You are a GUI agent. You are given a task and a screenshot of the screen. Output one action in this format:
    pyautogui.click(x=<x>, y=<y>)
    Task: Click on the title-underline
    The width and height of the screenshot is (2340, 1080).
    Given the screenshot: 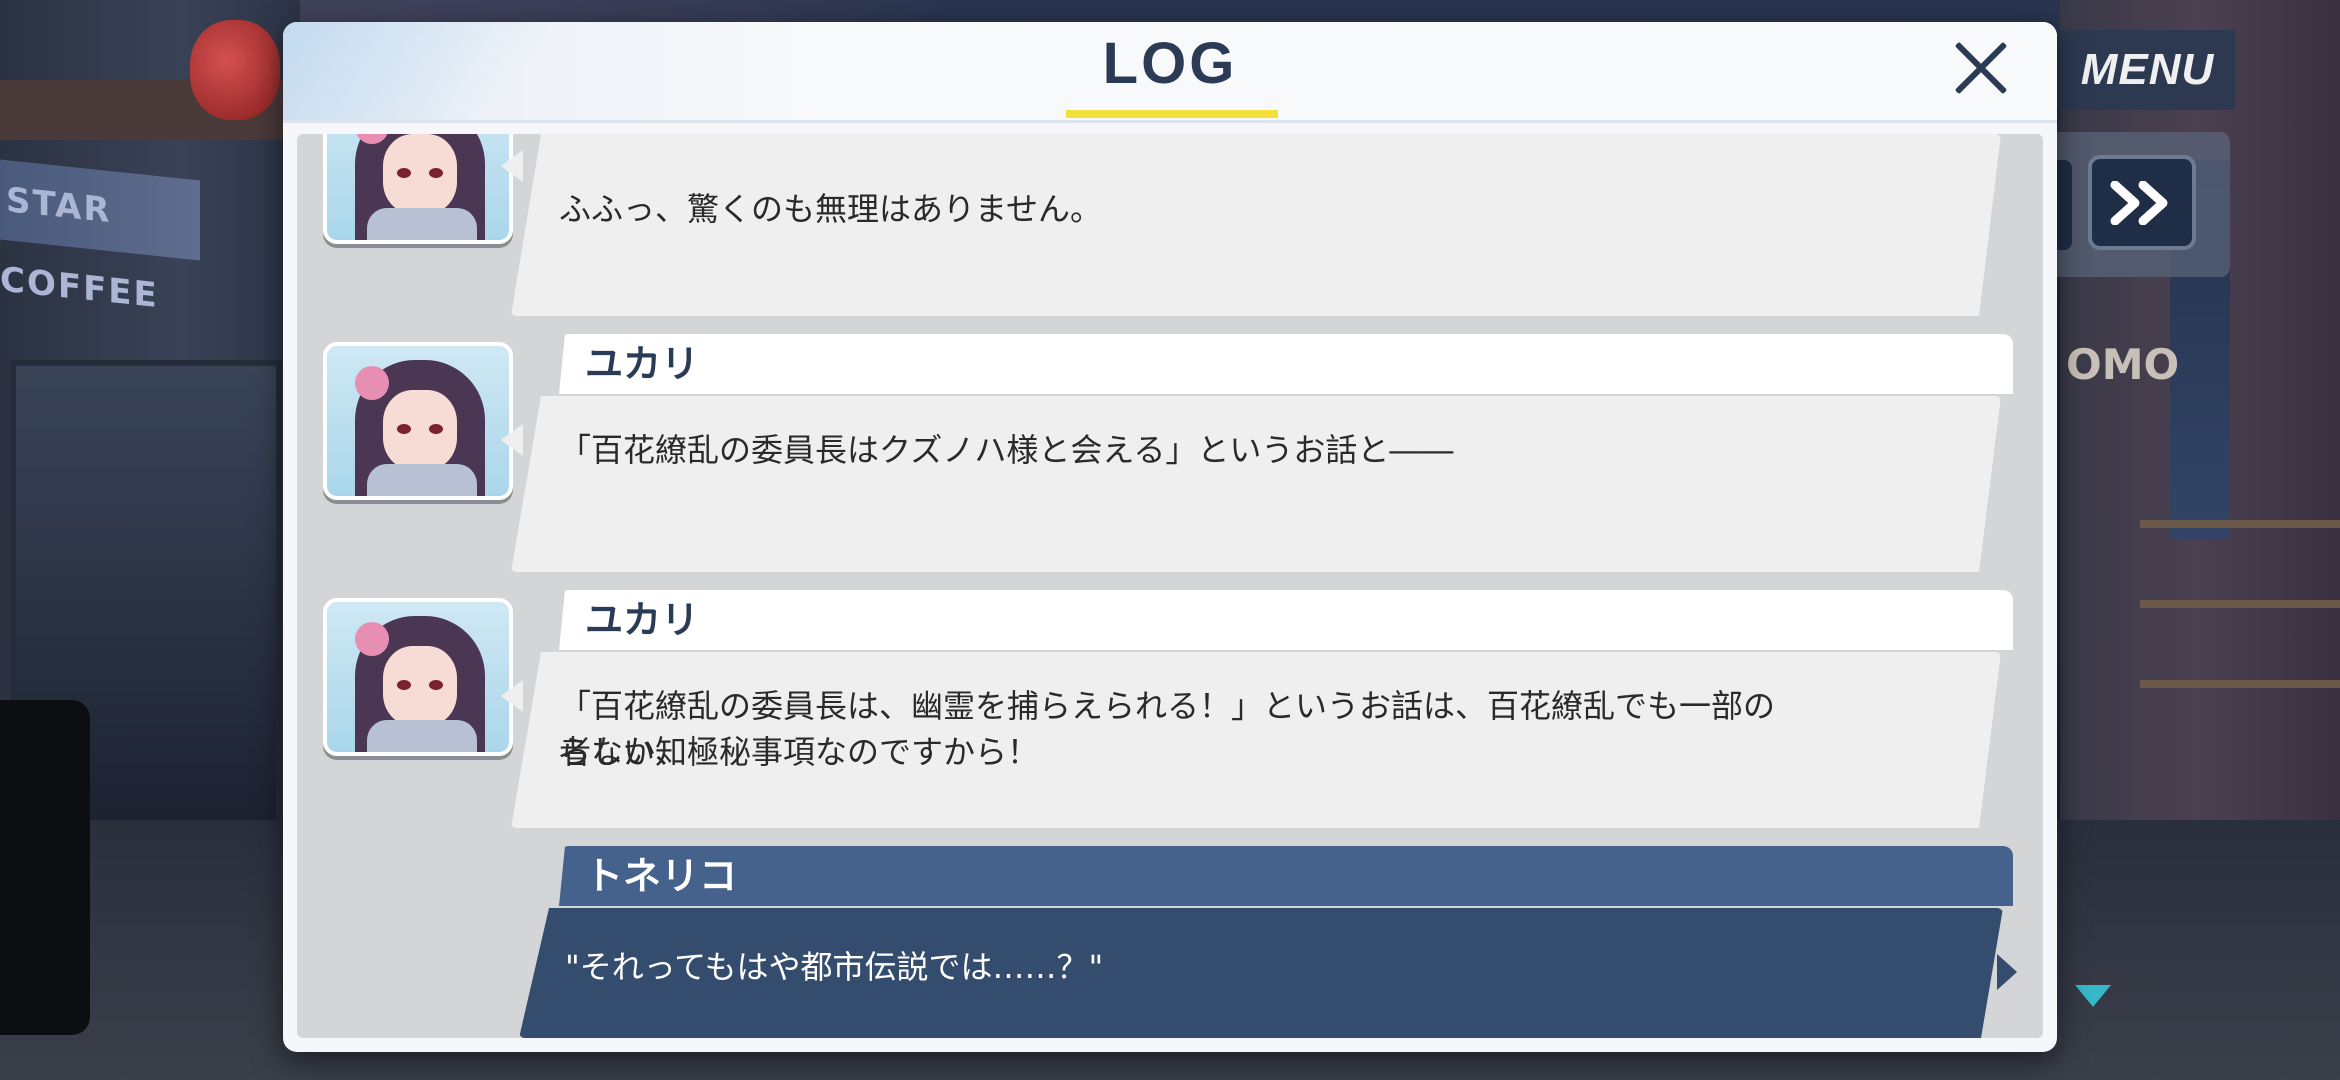 What is the action you would take?
    pyautogui.click(x=1172, y=114)
    